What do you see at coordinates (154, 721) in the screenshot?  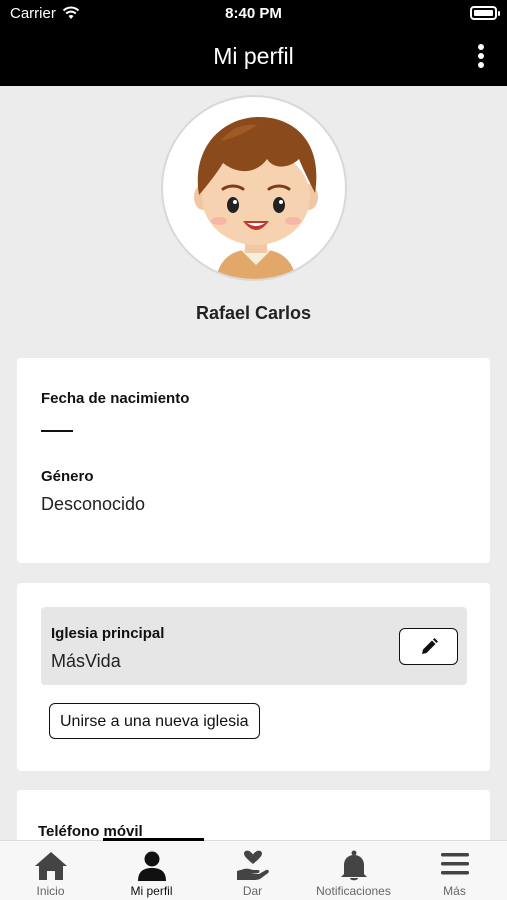 I see `join-church-button: Unirse a una nueva iglesia` at bounding box center [154, 721].